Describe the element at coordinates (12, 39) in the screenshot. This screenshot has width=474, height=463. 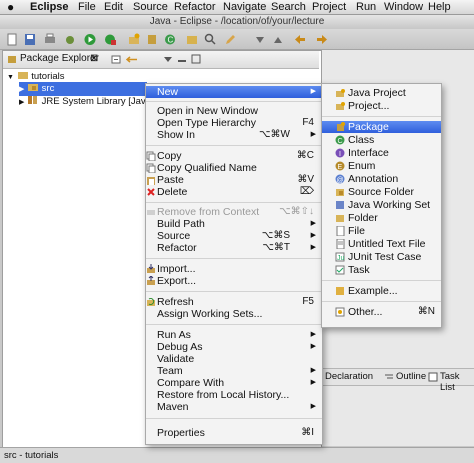
I see `new-icon` at that location.